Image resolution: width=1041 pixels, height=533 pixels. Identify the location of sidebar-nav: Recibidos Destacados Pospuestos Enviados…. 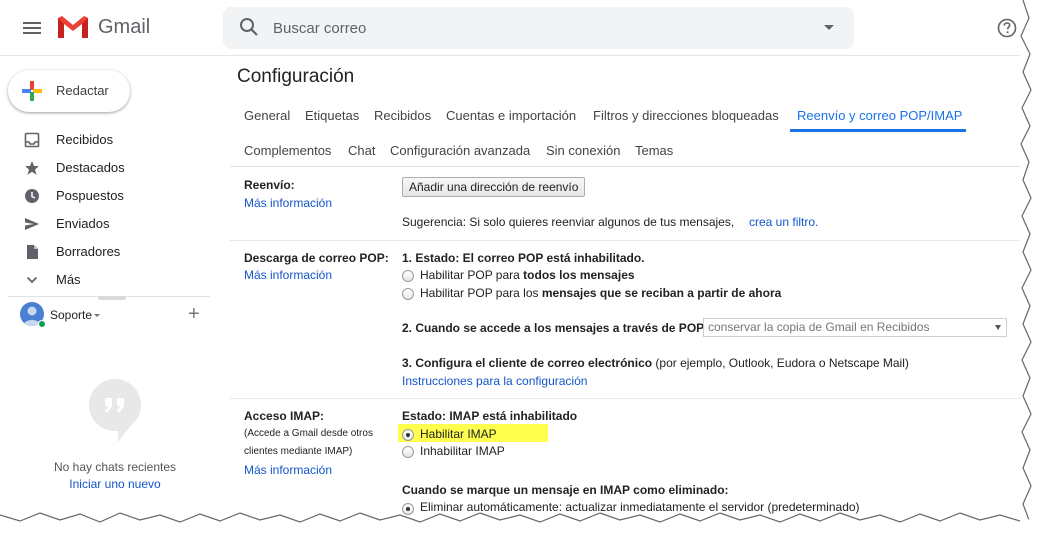
(105, 210).